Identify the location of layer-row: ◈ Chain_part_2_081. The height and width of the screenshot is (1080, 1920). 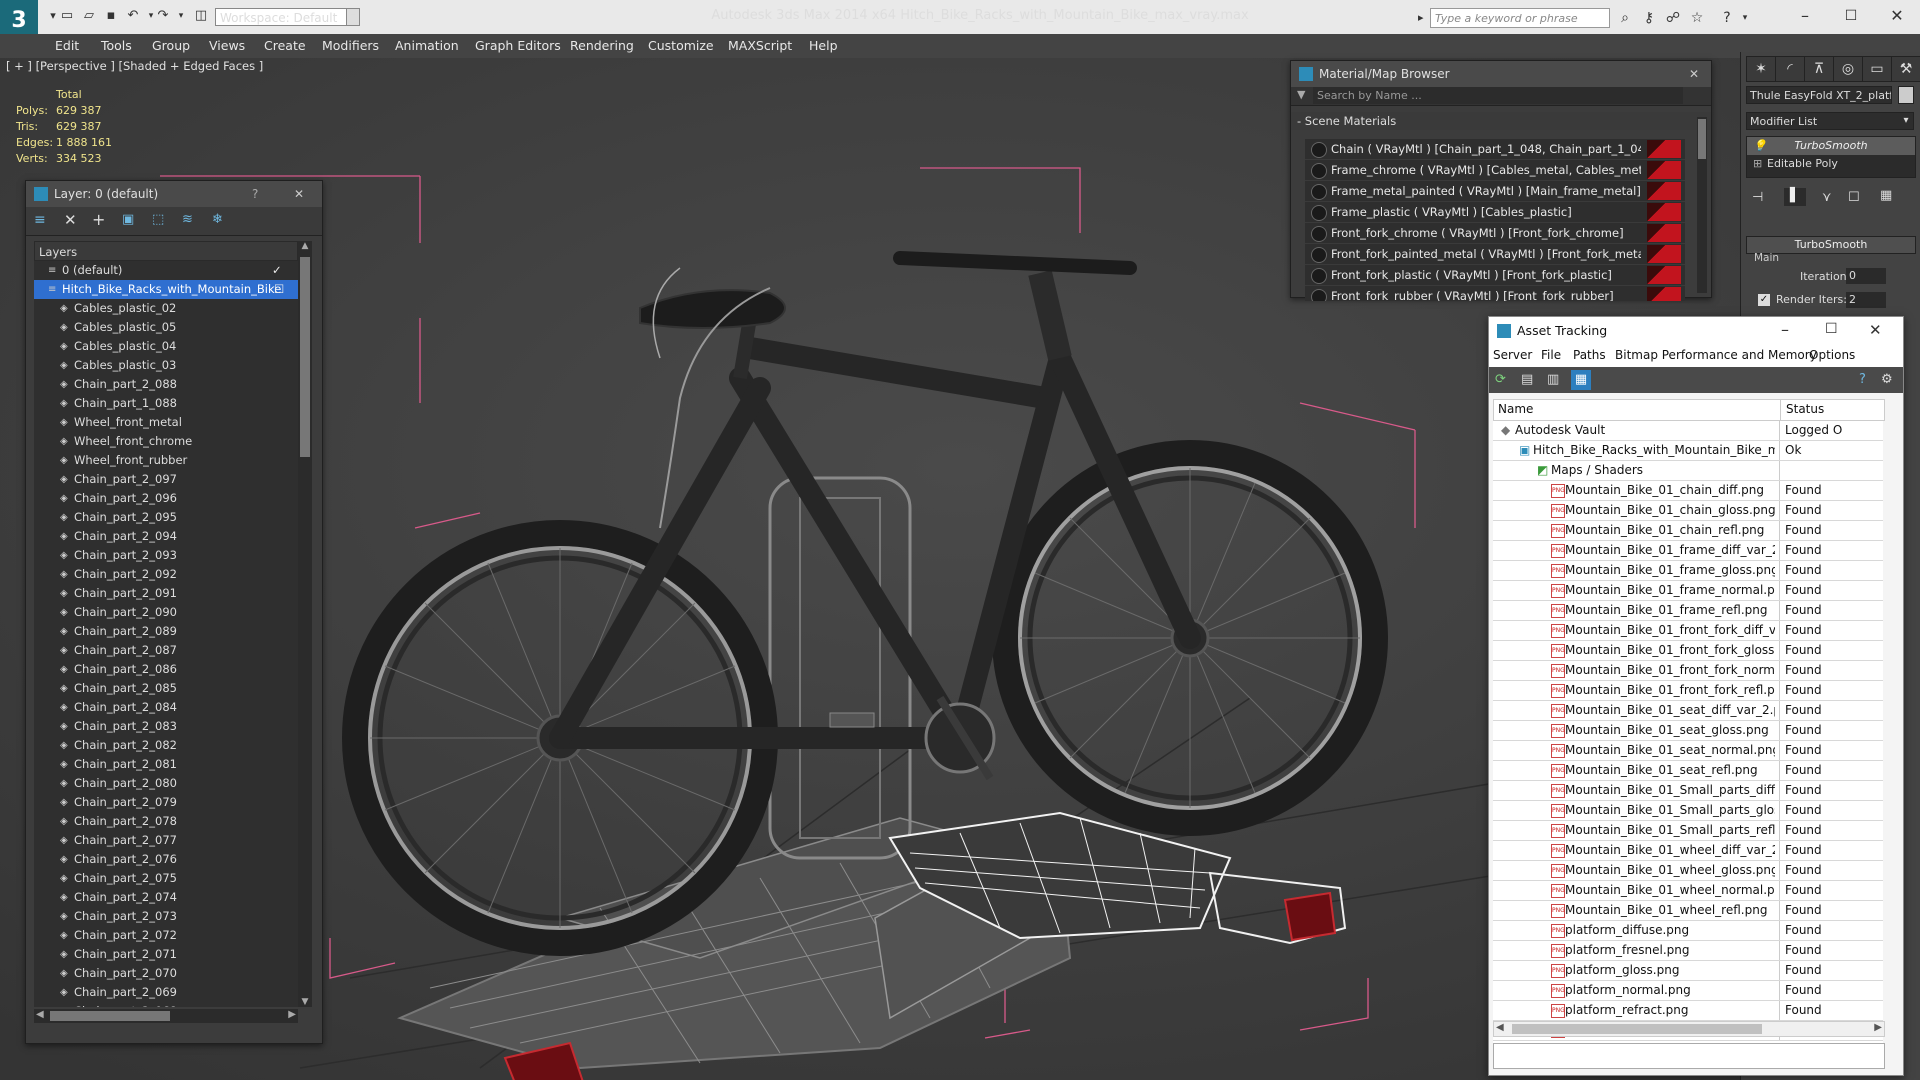
(166, 764).